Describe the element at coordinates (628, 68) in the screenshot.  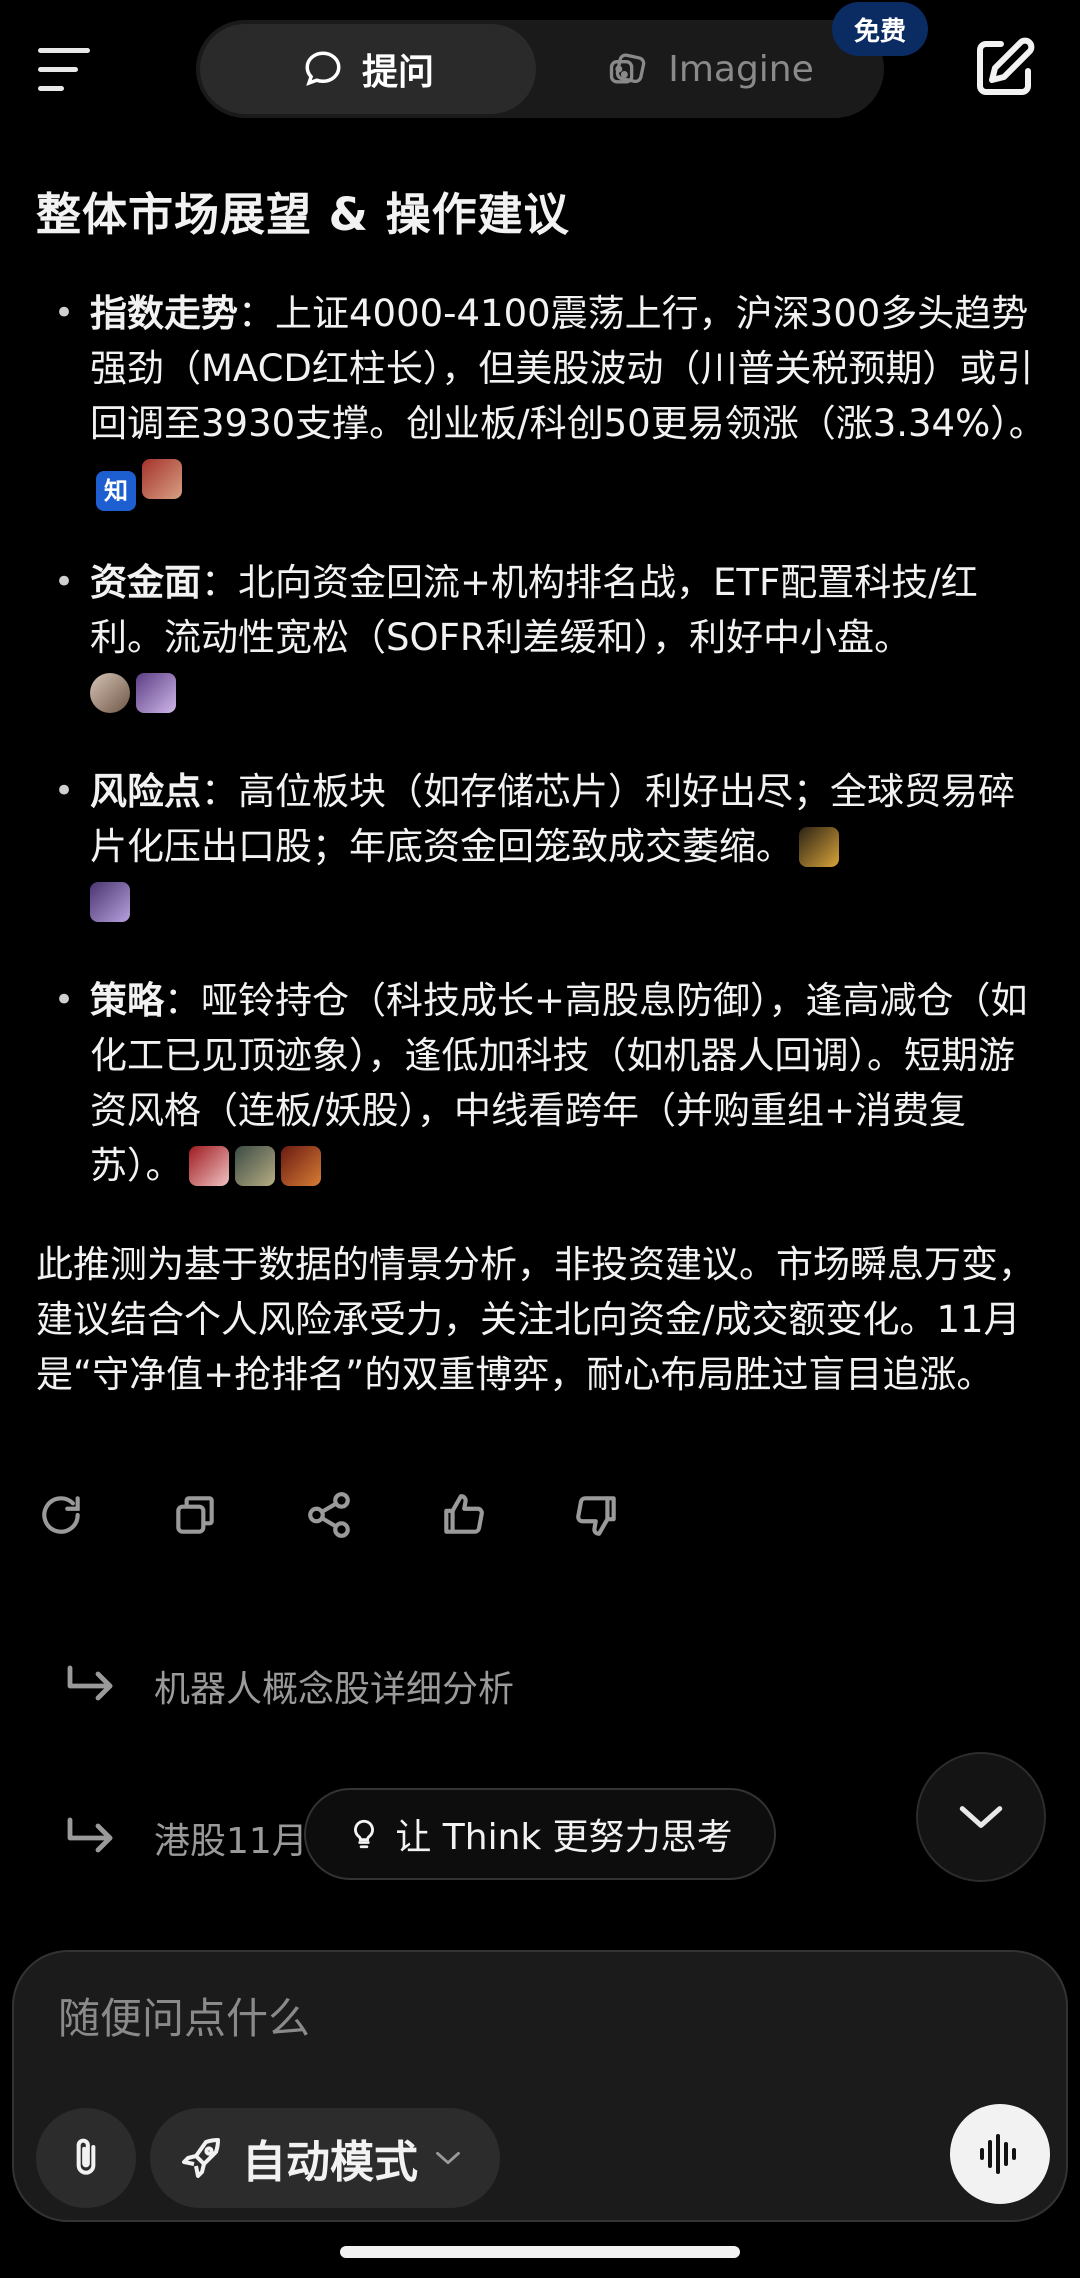
I see `dice-icon` at that location.